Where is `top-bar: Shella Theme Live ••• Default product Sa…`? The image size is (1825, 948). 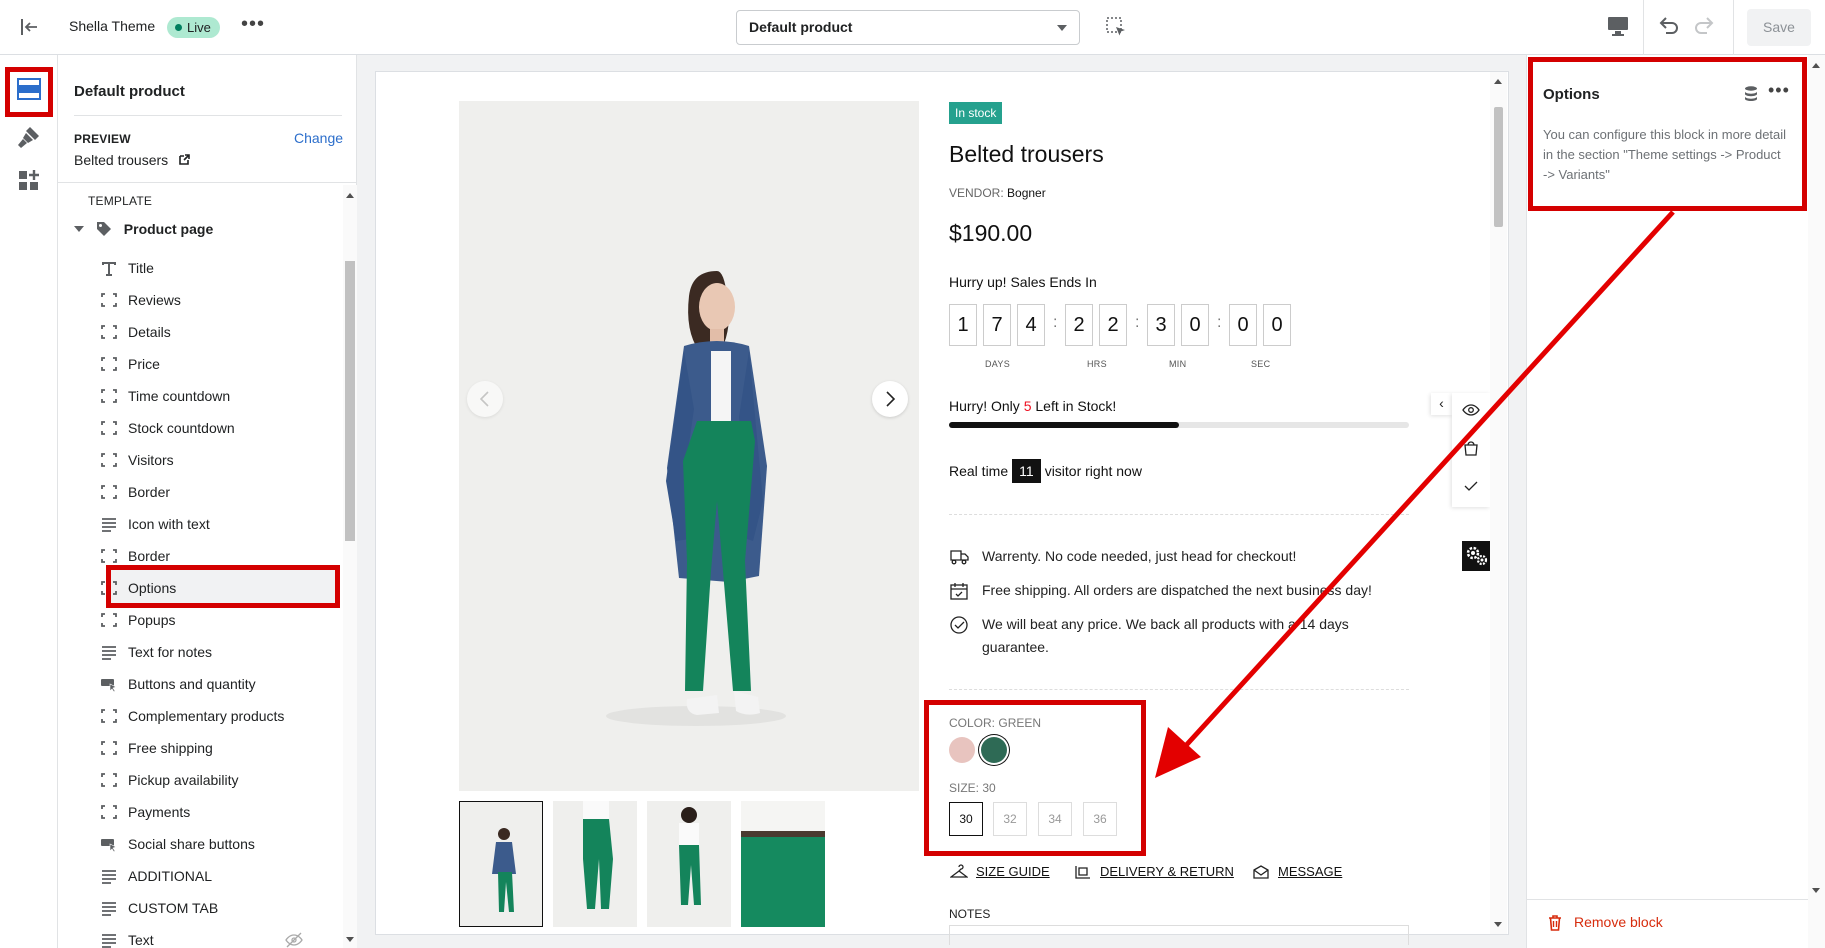
top-bar: Shella Theme Live ••• Default product Sa… is located at coordinates (912, 27).